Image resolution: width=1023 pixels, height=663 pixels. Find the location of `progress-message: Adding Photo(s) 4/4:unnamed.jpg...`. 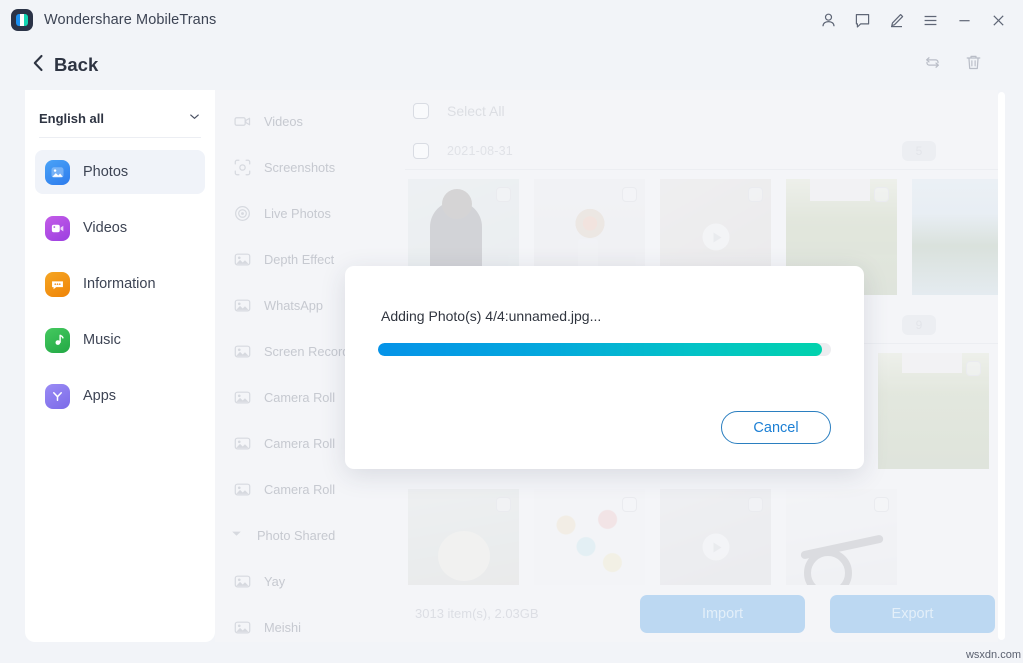

progress-message: Adding Photo(s) 4/4:unnamed.jpg... is located at coordinates (491, 316).